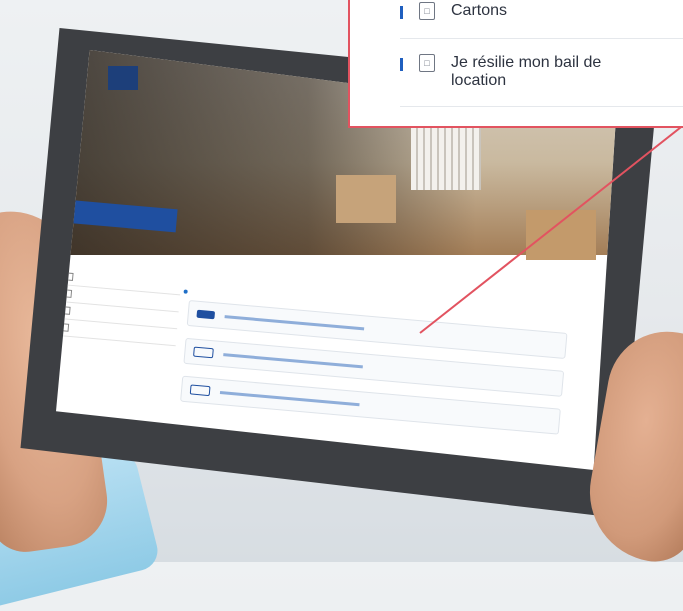 The image size is (683, 611). Describe the element at coordinates (91, 160) in the screenshot. I see `hero-bullets` at that location.